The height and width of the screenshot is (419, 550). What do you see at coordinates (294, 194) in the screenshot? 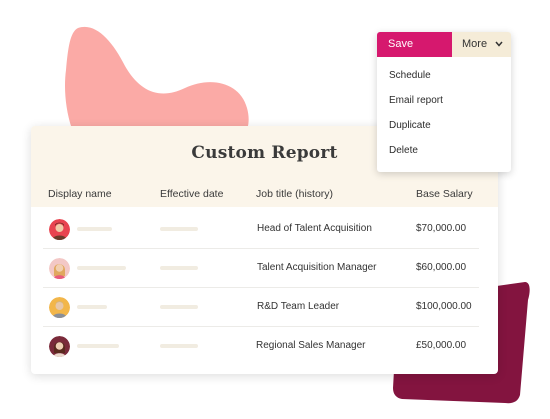
I see `column-header-job-title: Job title (history)` at bounding box center [294, 194].